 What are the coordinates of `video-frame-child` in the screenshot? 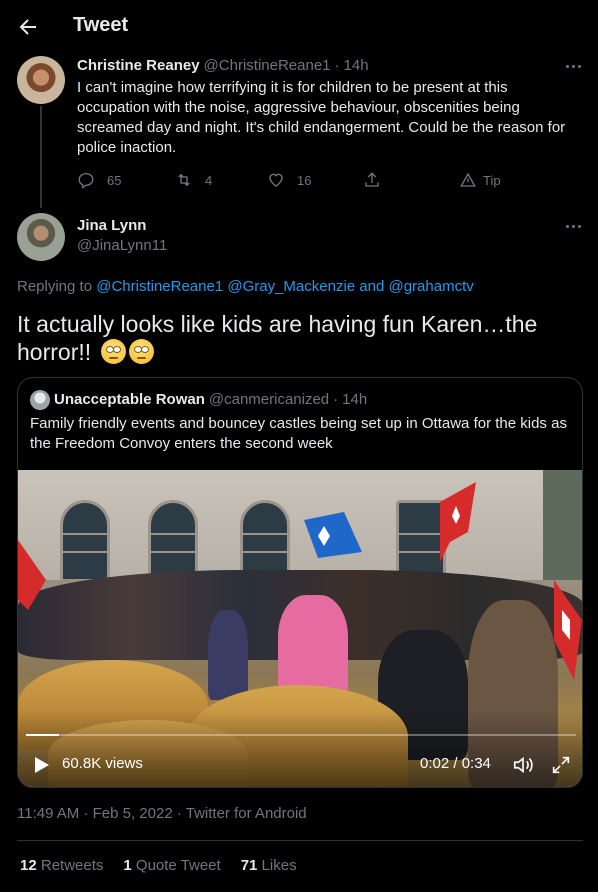 It's located at (228, 655).